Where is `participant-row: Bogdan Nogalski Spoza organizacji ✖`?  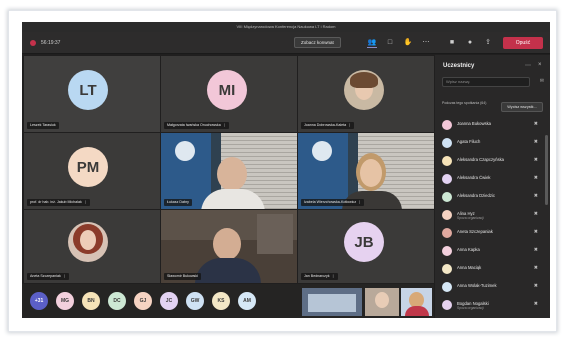 participant-row: Bogdan Nogalski Spoza organizacji ✖ is located at coordinates (492, 305).